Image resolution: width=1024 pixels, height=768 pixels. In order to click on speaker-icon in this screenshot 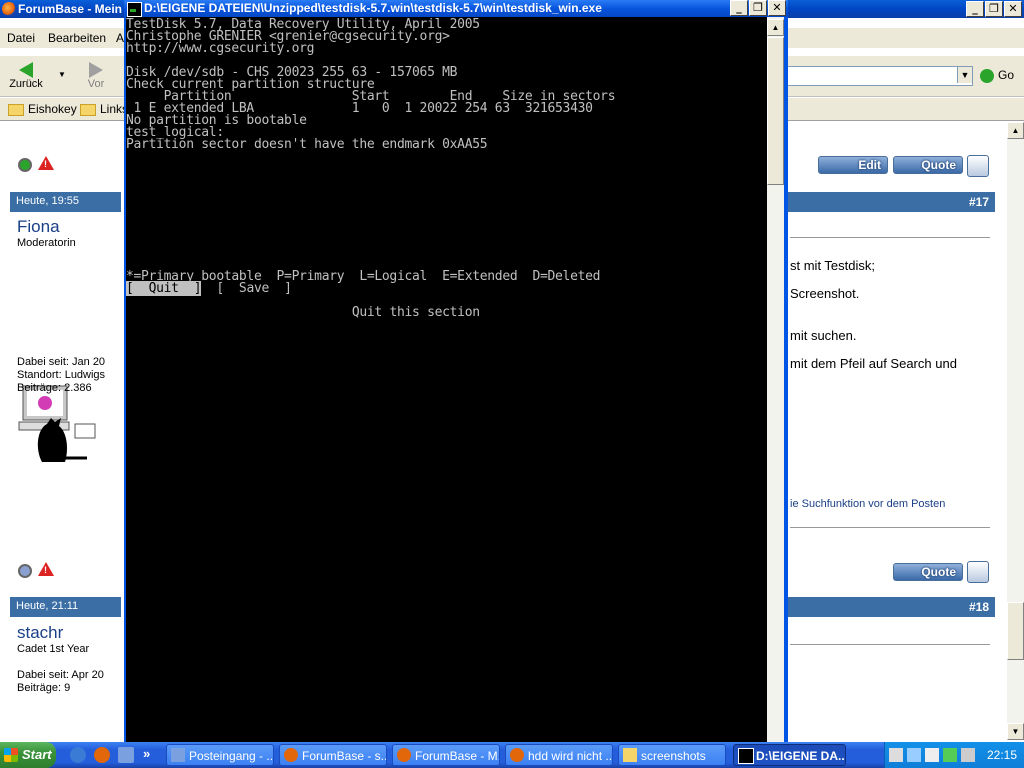, I will do `click(968, 755)`.